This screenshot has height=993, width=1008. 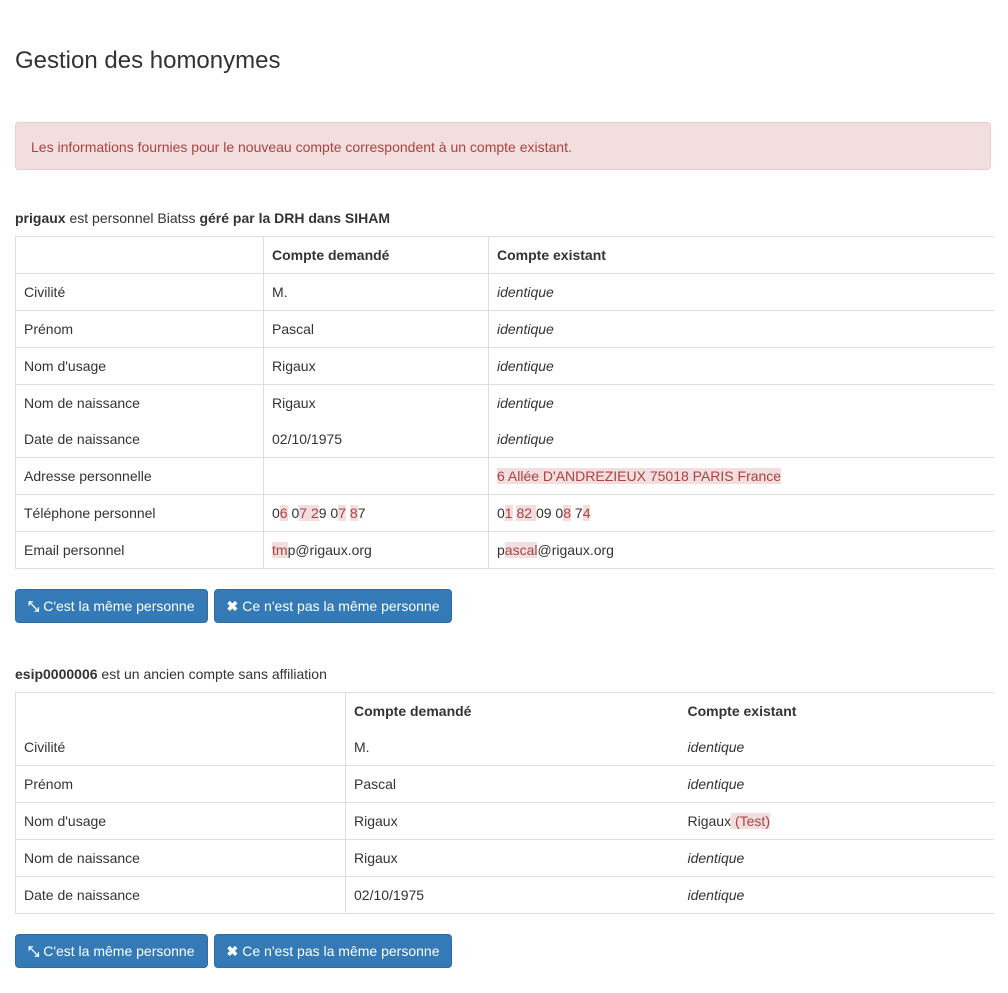 What do you see at coordinates (280, 550) in the screenshot?
I see `diff-highlight: tm` at bounding box center [280, 550].